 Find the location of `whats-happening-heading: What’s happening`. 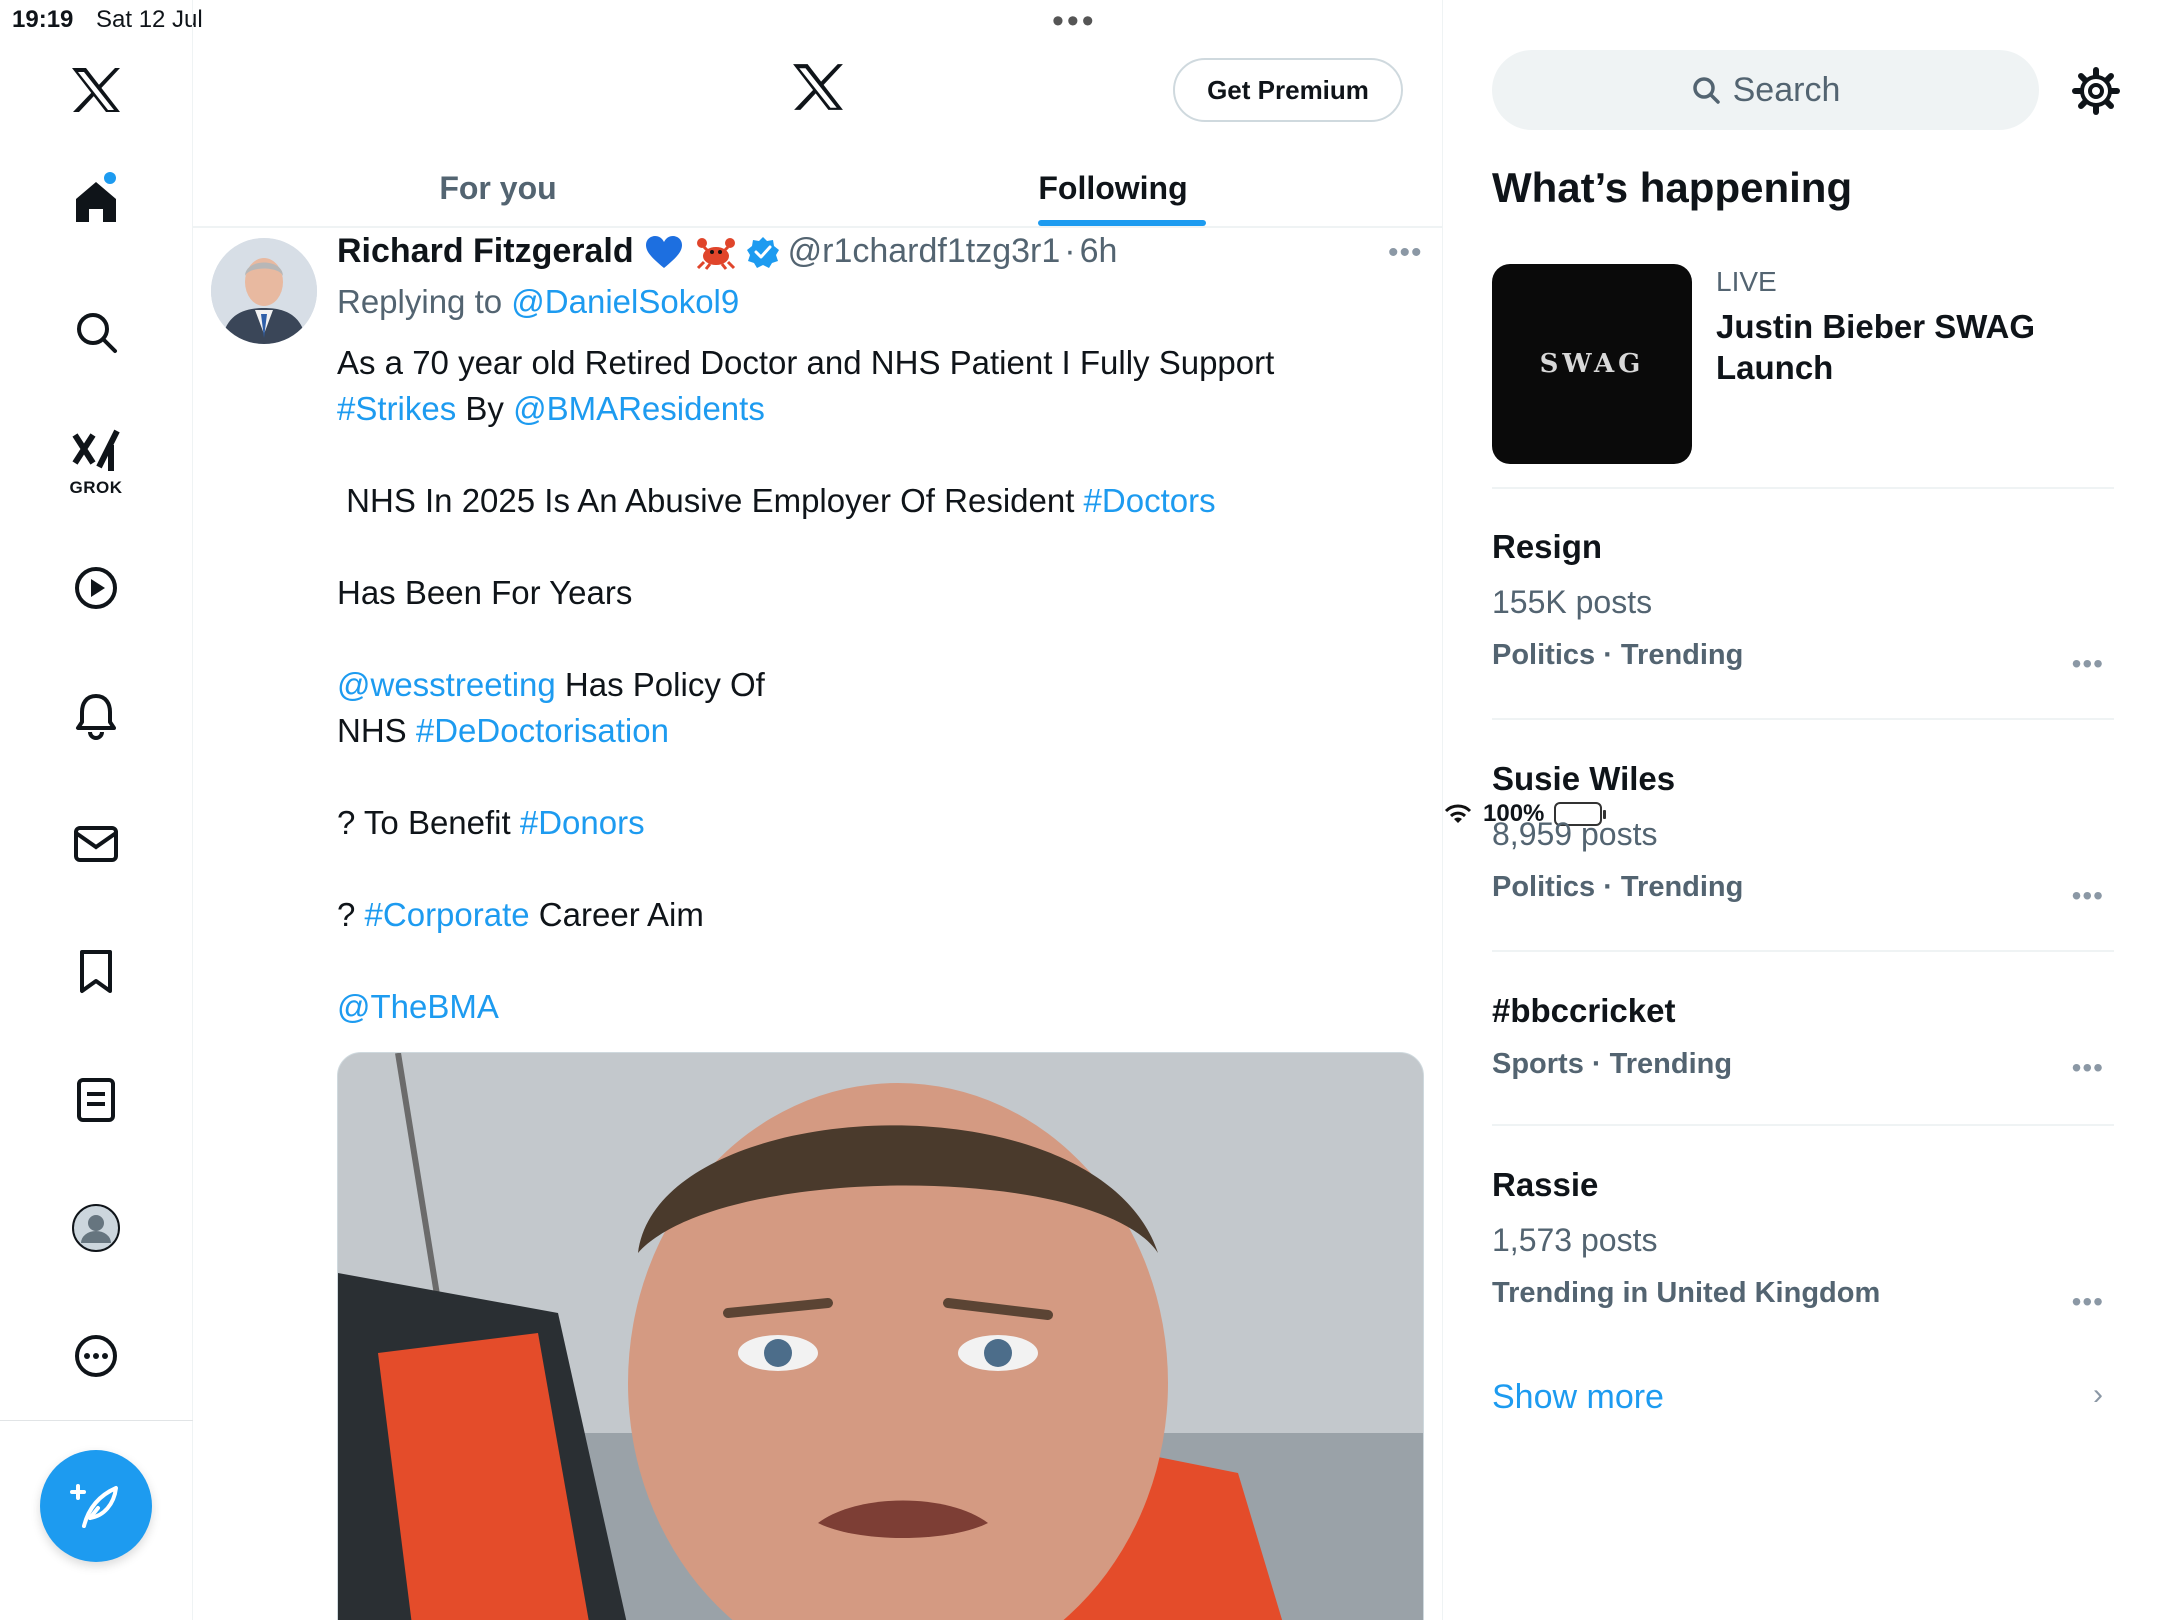

whats-happening-heading: What’s happening is located at coordinates (1672, 187).